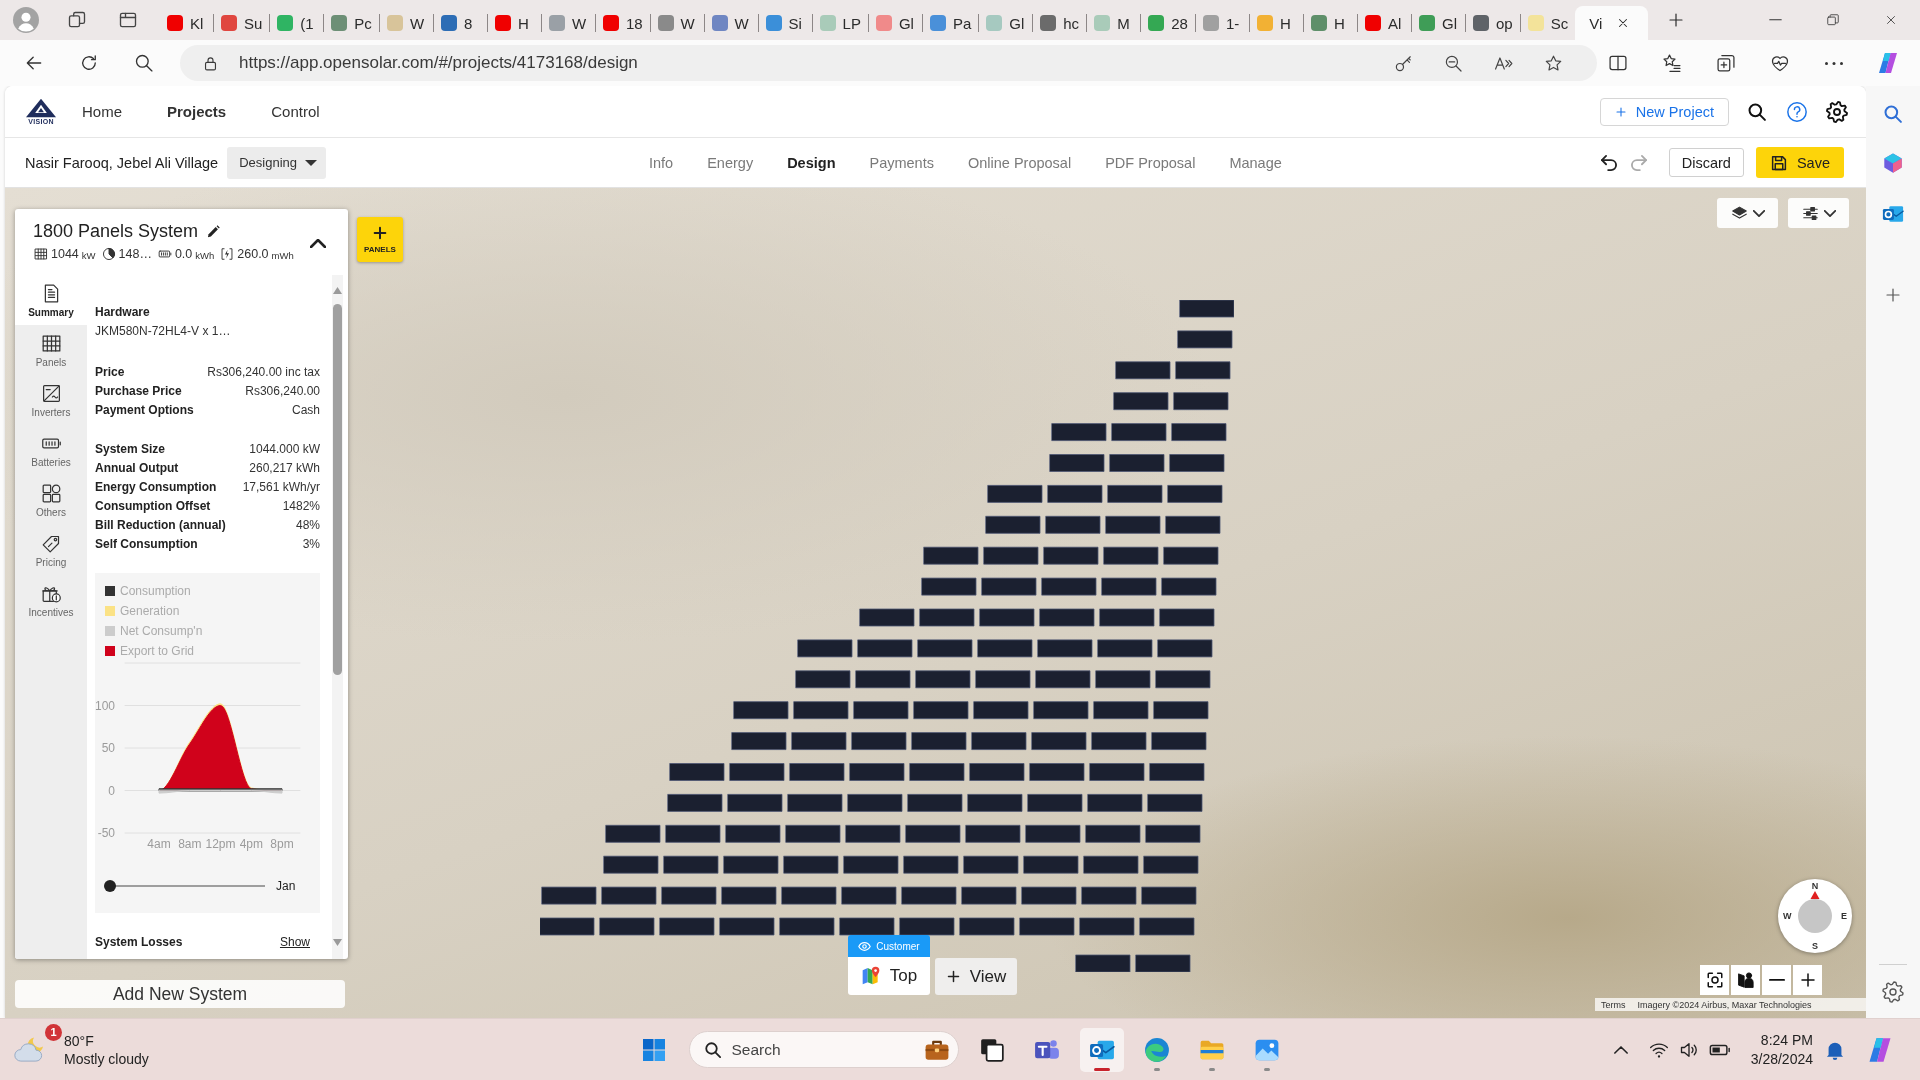 This screenshot has width=1920, height=1080. Describe the element at coordinates (153, 505) in the screenshot. I see `detail-label: Consumption Offset` at that location.